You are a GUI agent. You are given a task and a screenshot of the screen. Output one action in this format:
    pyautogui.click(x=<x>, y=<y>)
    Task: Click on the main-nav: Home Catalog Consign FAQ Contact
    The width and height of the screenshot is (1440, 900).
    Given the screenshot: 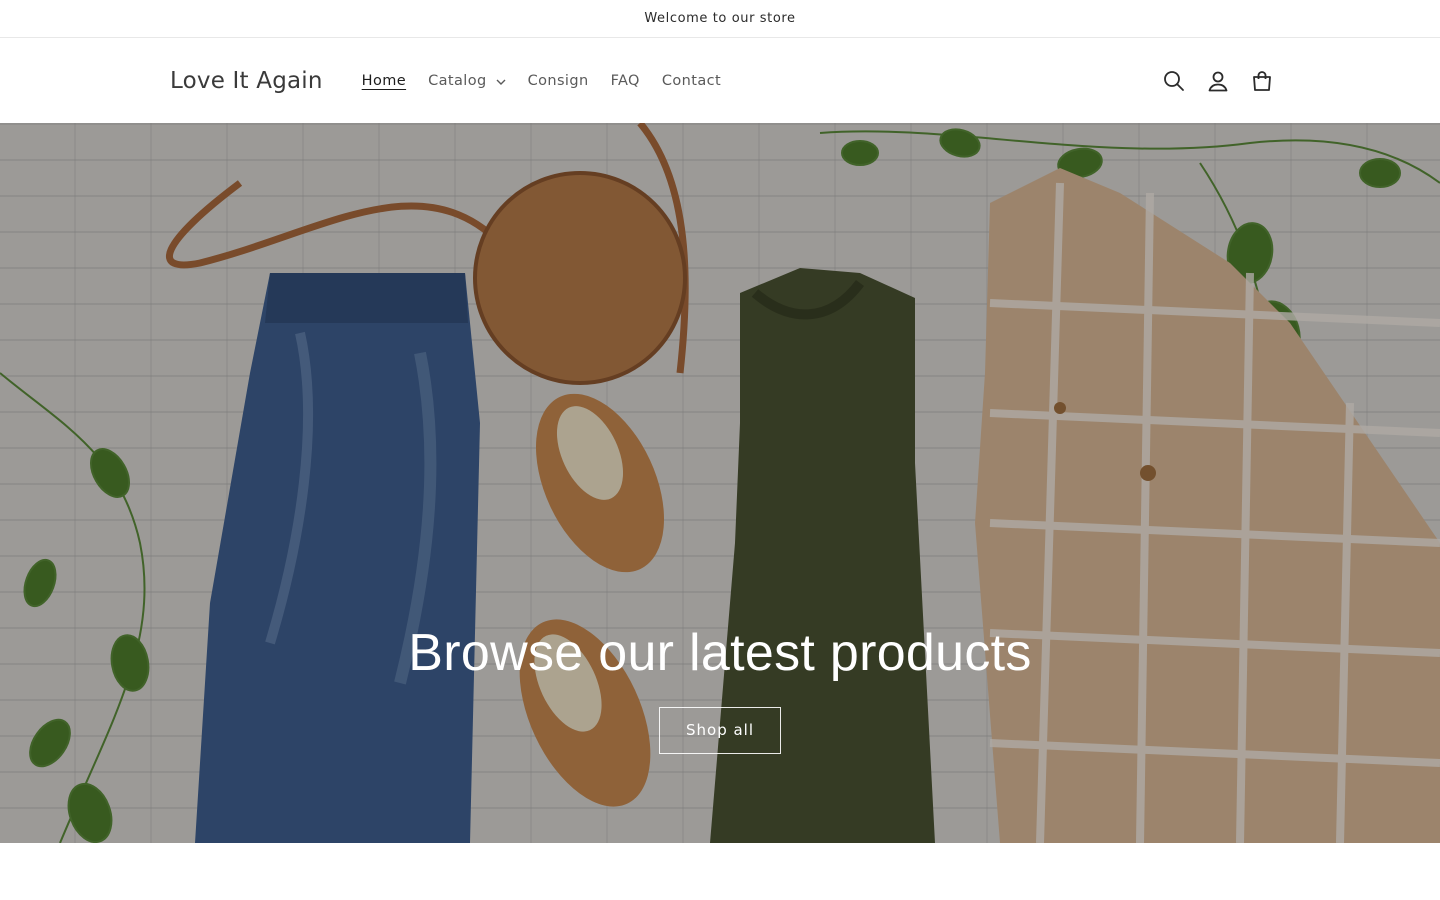 What is the action you would take?
    pyautogui.click(x=541, y=81)
    